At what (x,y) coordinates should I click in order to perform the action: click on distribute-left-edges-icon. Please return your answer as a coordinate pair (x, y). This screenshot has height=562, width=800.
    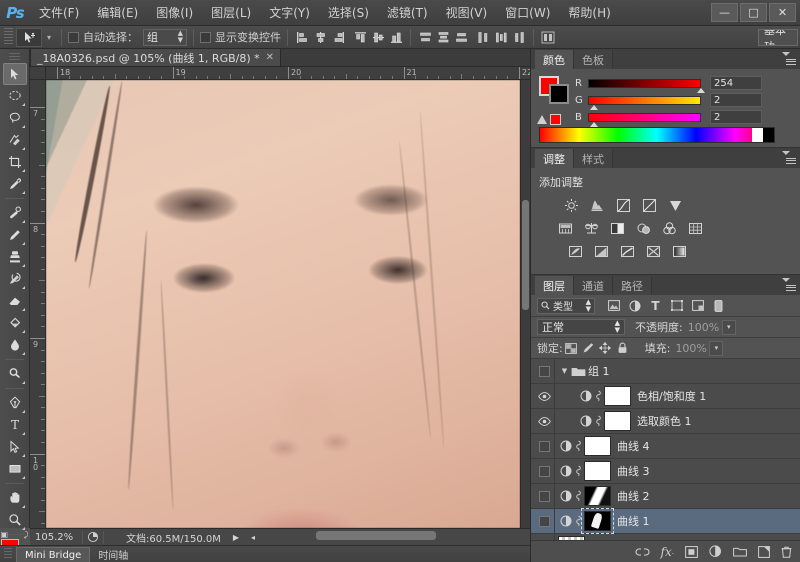
    Looking at the image, I should click on (483, 37).